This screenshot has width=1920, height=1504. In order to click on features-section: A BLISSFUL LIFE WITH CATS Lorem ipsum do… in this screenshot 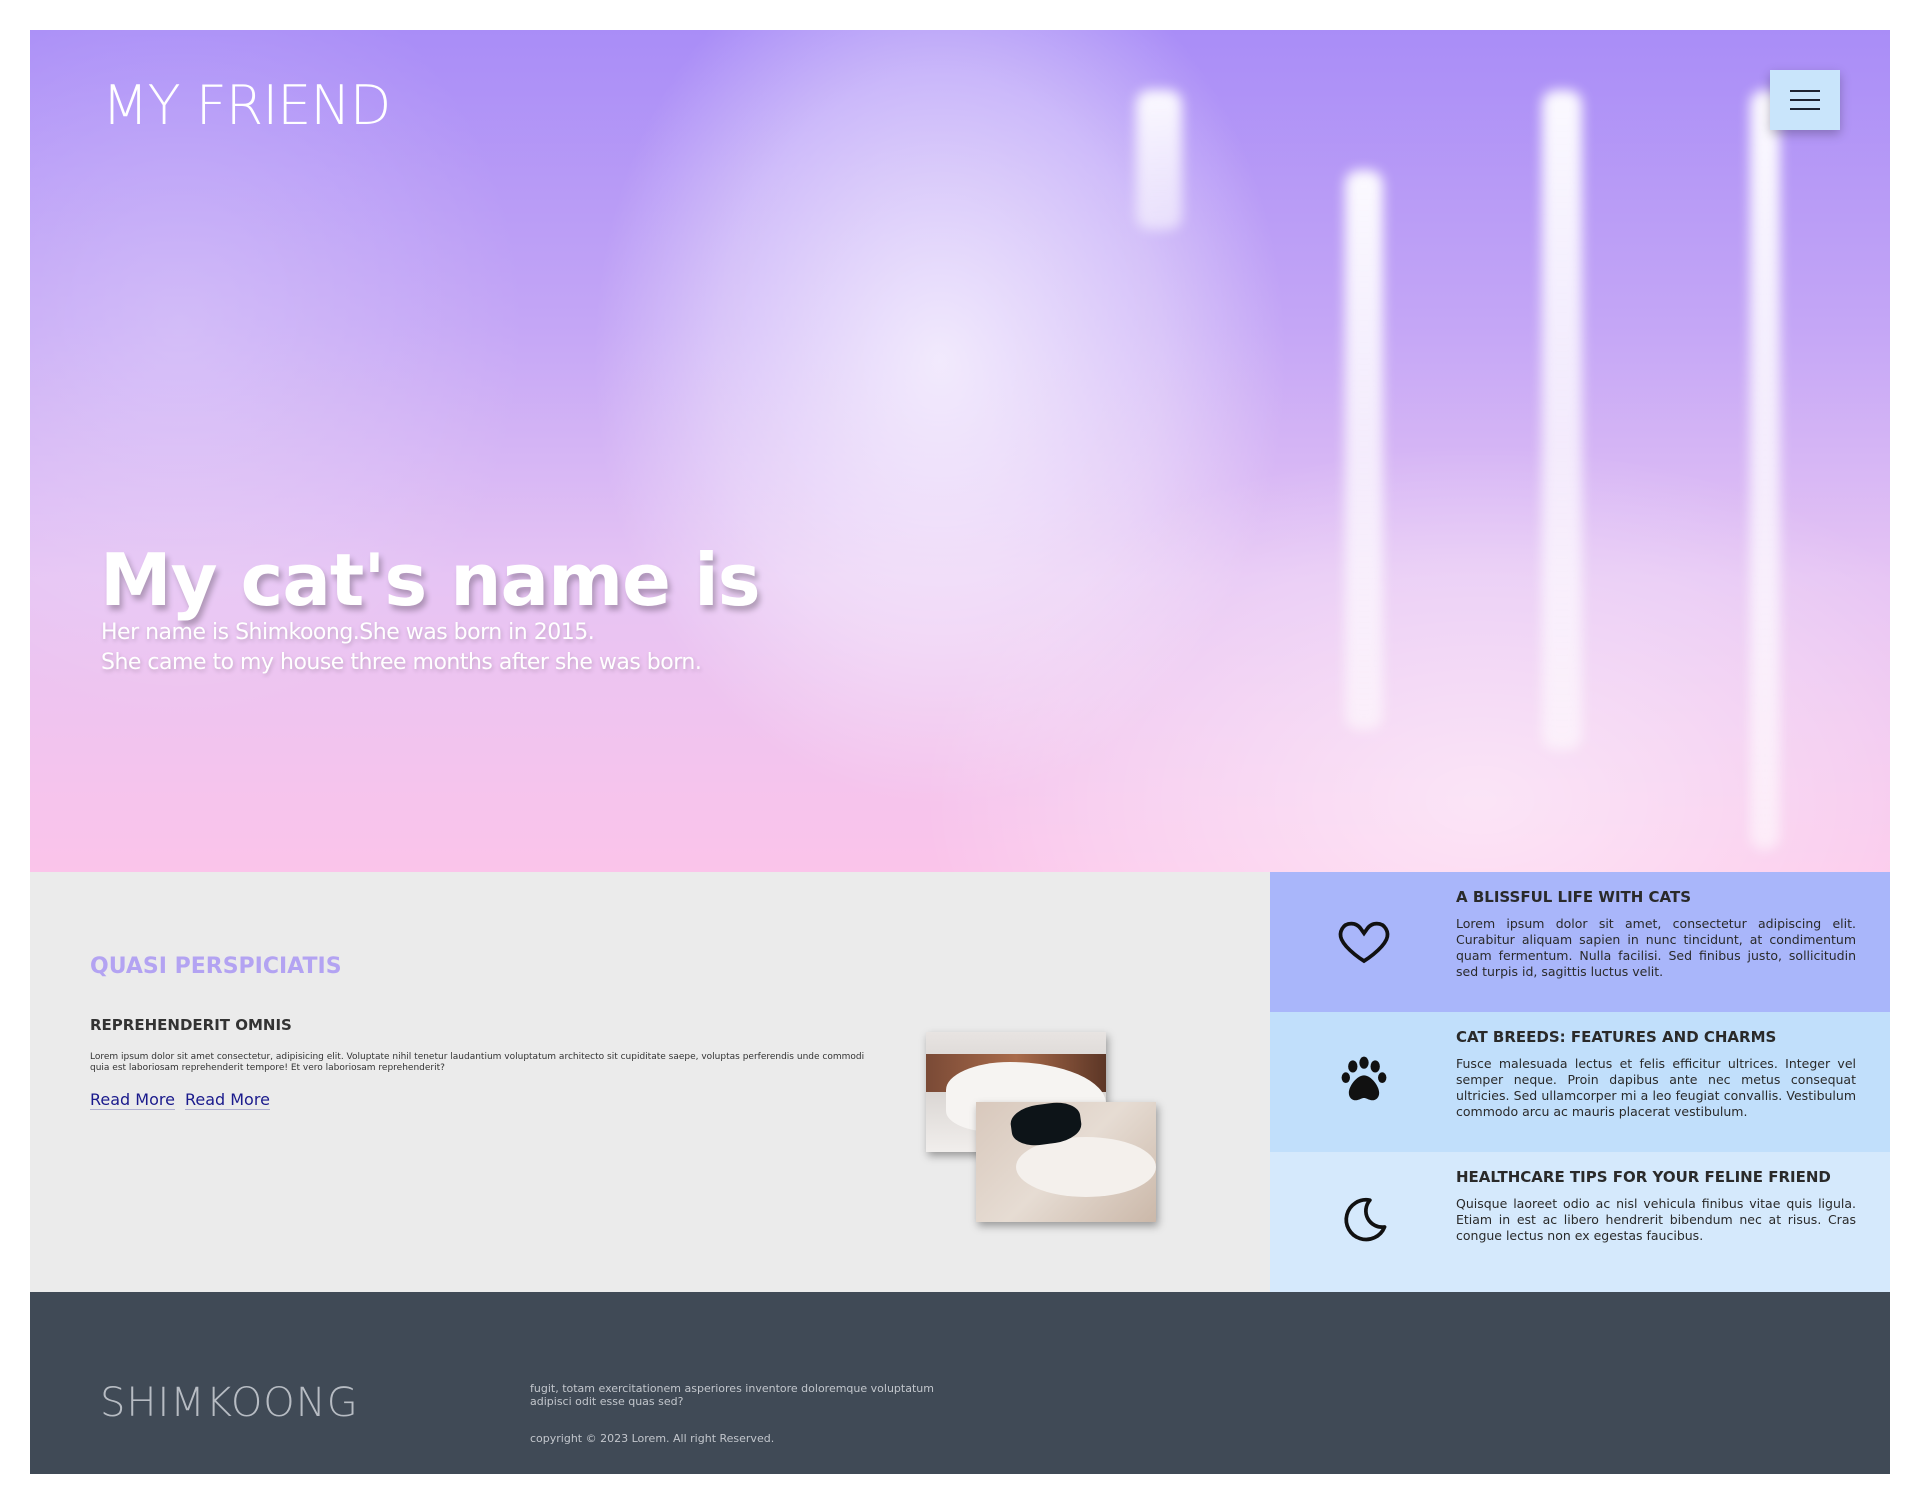, I will do `click(1580, 1082)`.